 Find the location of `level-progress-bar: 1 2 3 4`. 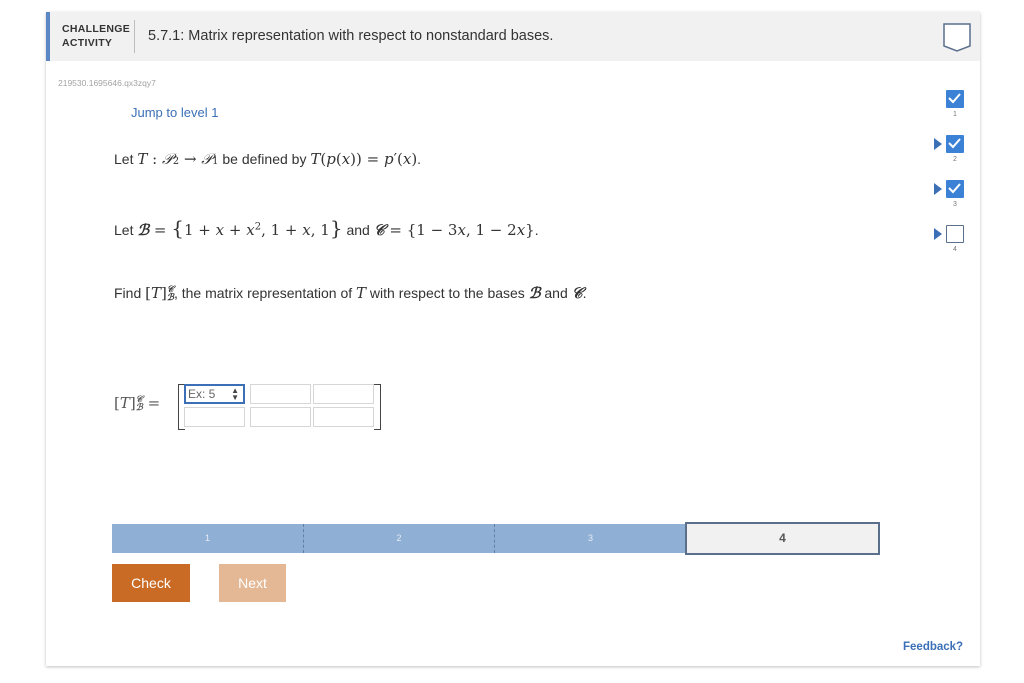

level-progress-bar: 1 2 3 4 is located at coordinates (496, 538).